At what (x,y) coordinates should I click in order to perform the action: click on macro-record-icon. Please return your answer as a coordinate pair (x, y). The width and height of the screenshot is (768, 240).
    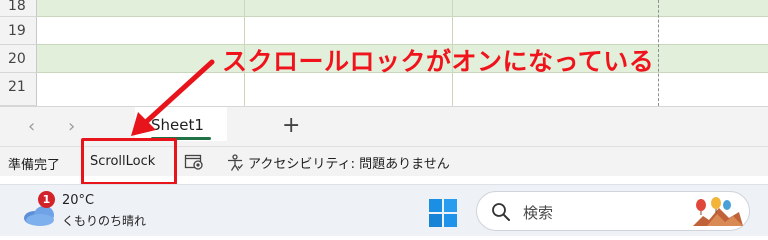
    Looking at the image, I should click on (194, 162).